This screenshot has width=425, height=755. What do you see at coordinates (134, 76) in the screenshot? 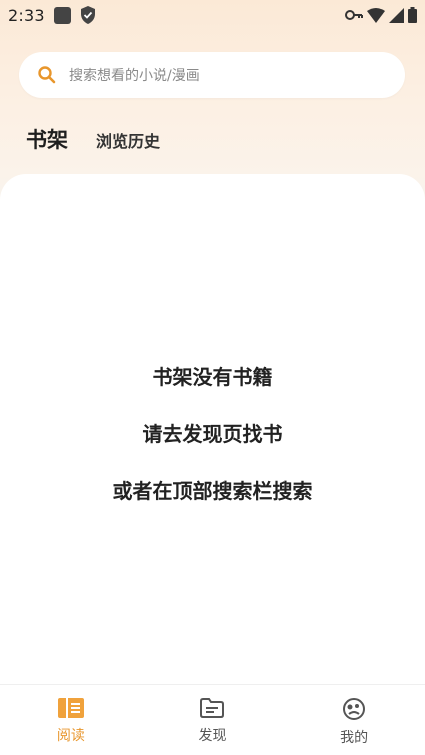
I see `search-placeholder: 搜索想看的小说/漫画` at bounding box center [134, 76].